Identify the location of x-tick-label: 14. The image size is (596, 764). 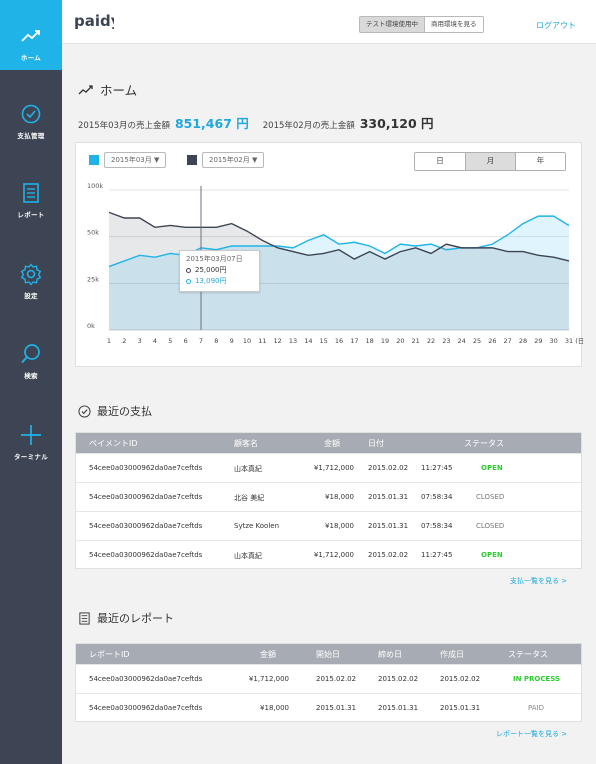
(308, 341).